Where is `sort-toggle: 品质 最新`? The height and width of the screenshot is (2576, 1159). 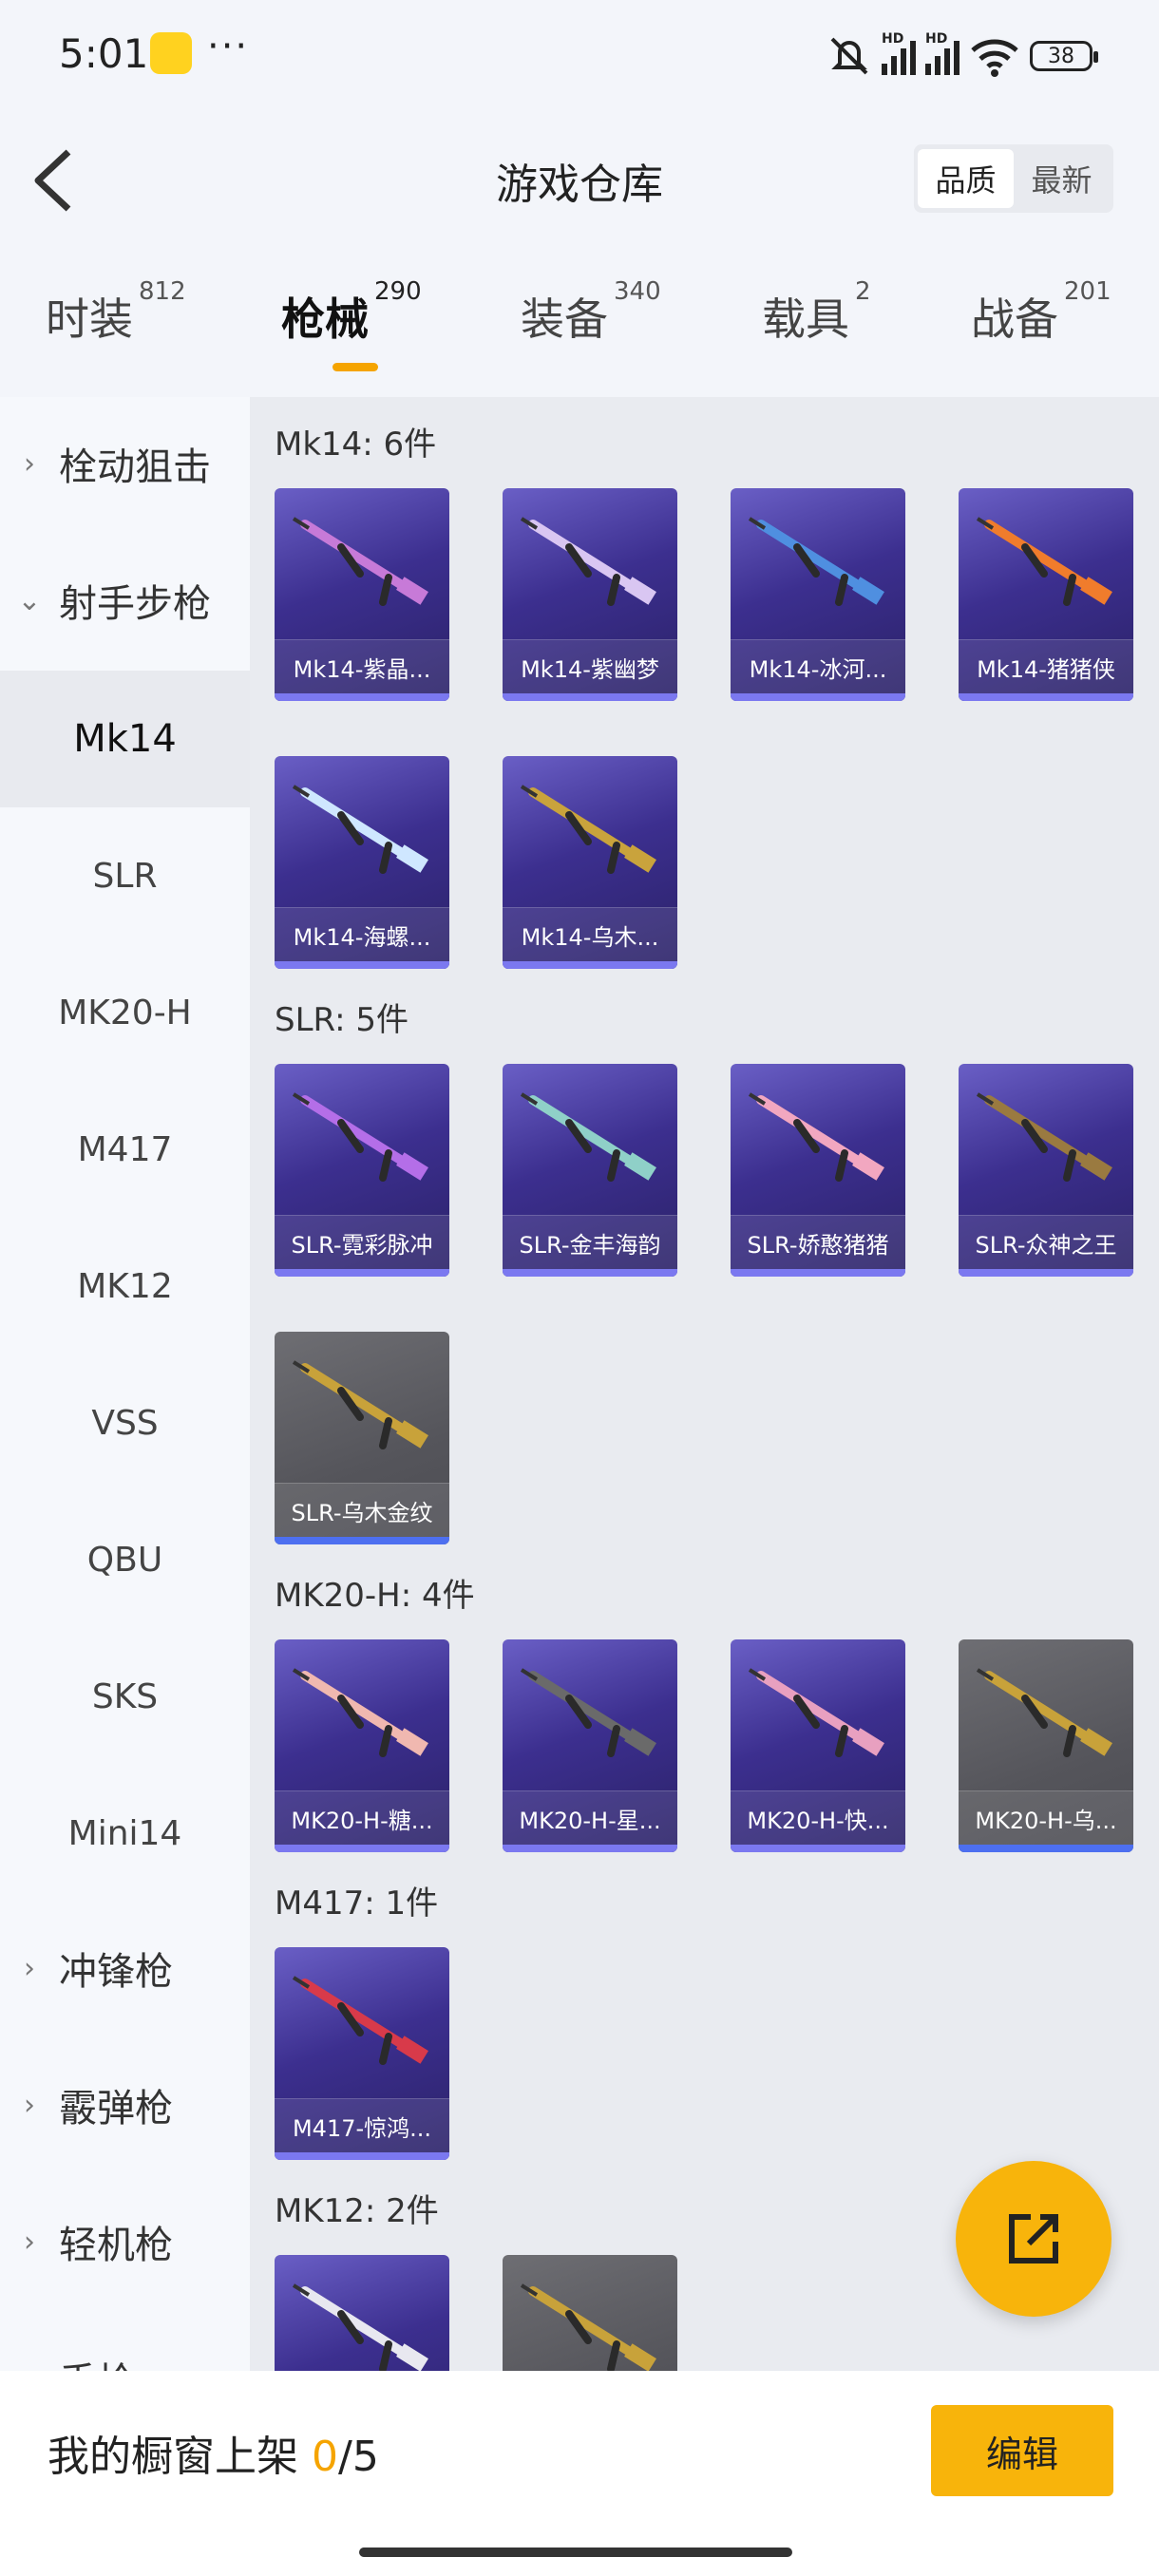
sort-toggle: 品质 最新 is located at coordinates (1013, 178).